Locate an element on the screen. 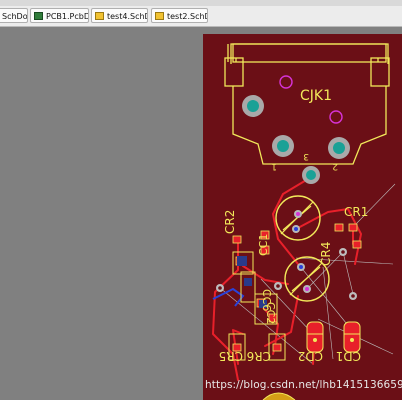  pin-label-1: 1 is located at coordinates (274, 166).